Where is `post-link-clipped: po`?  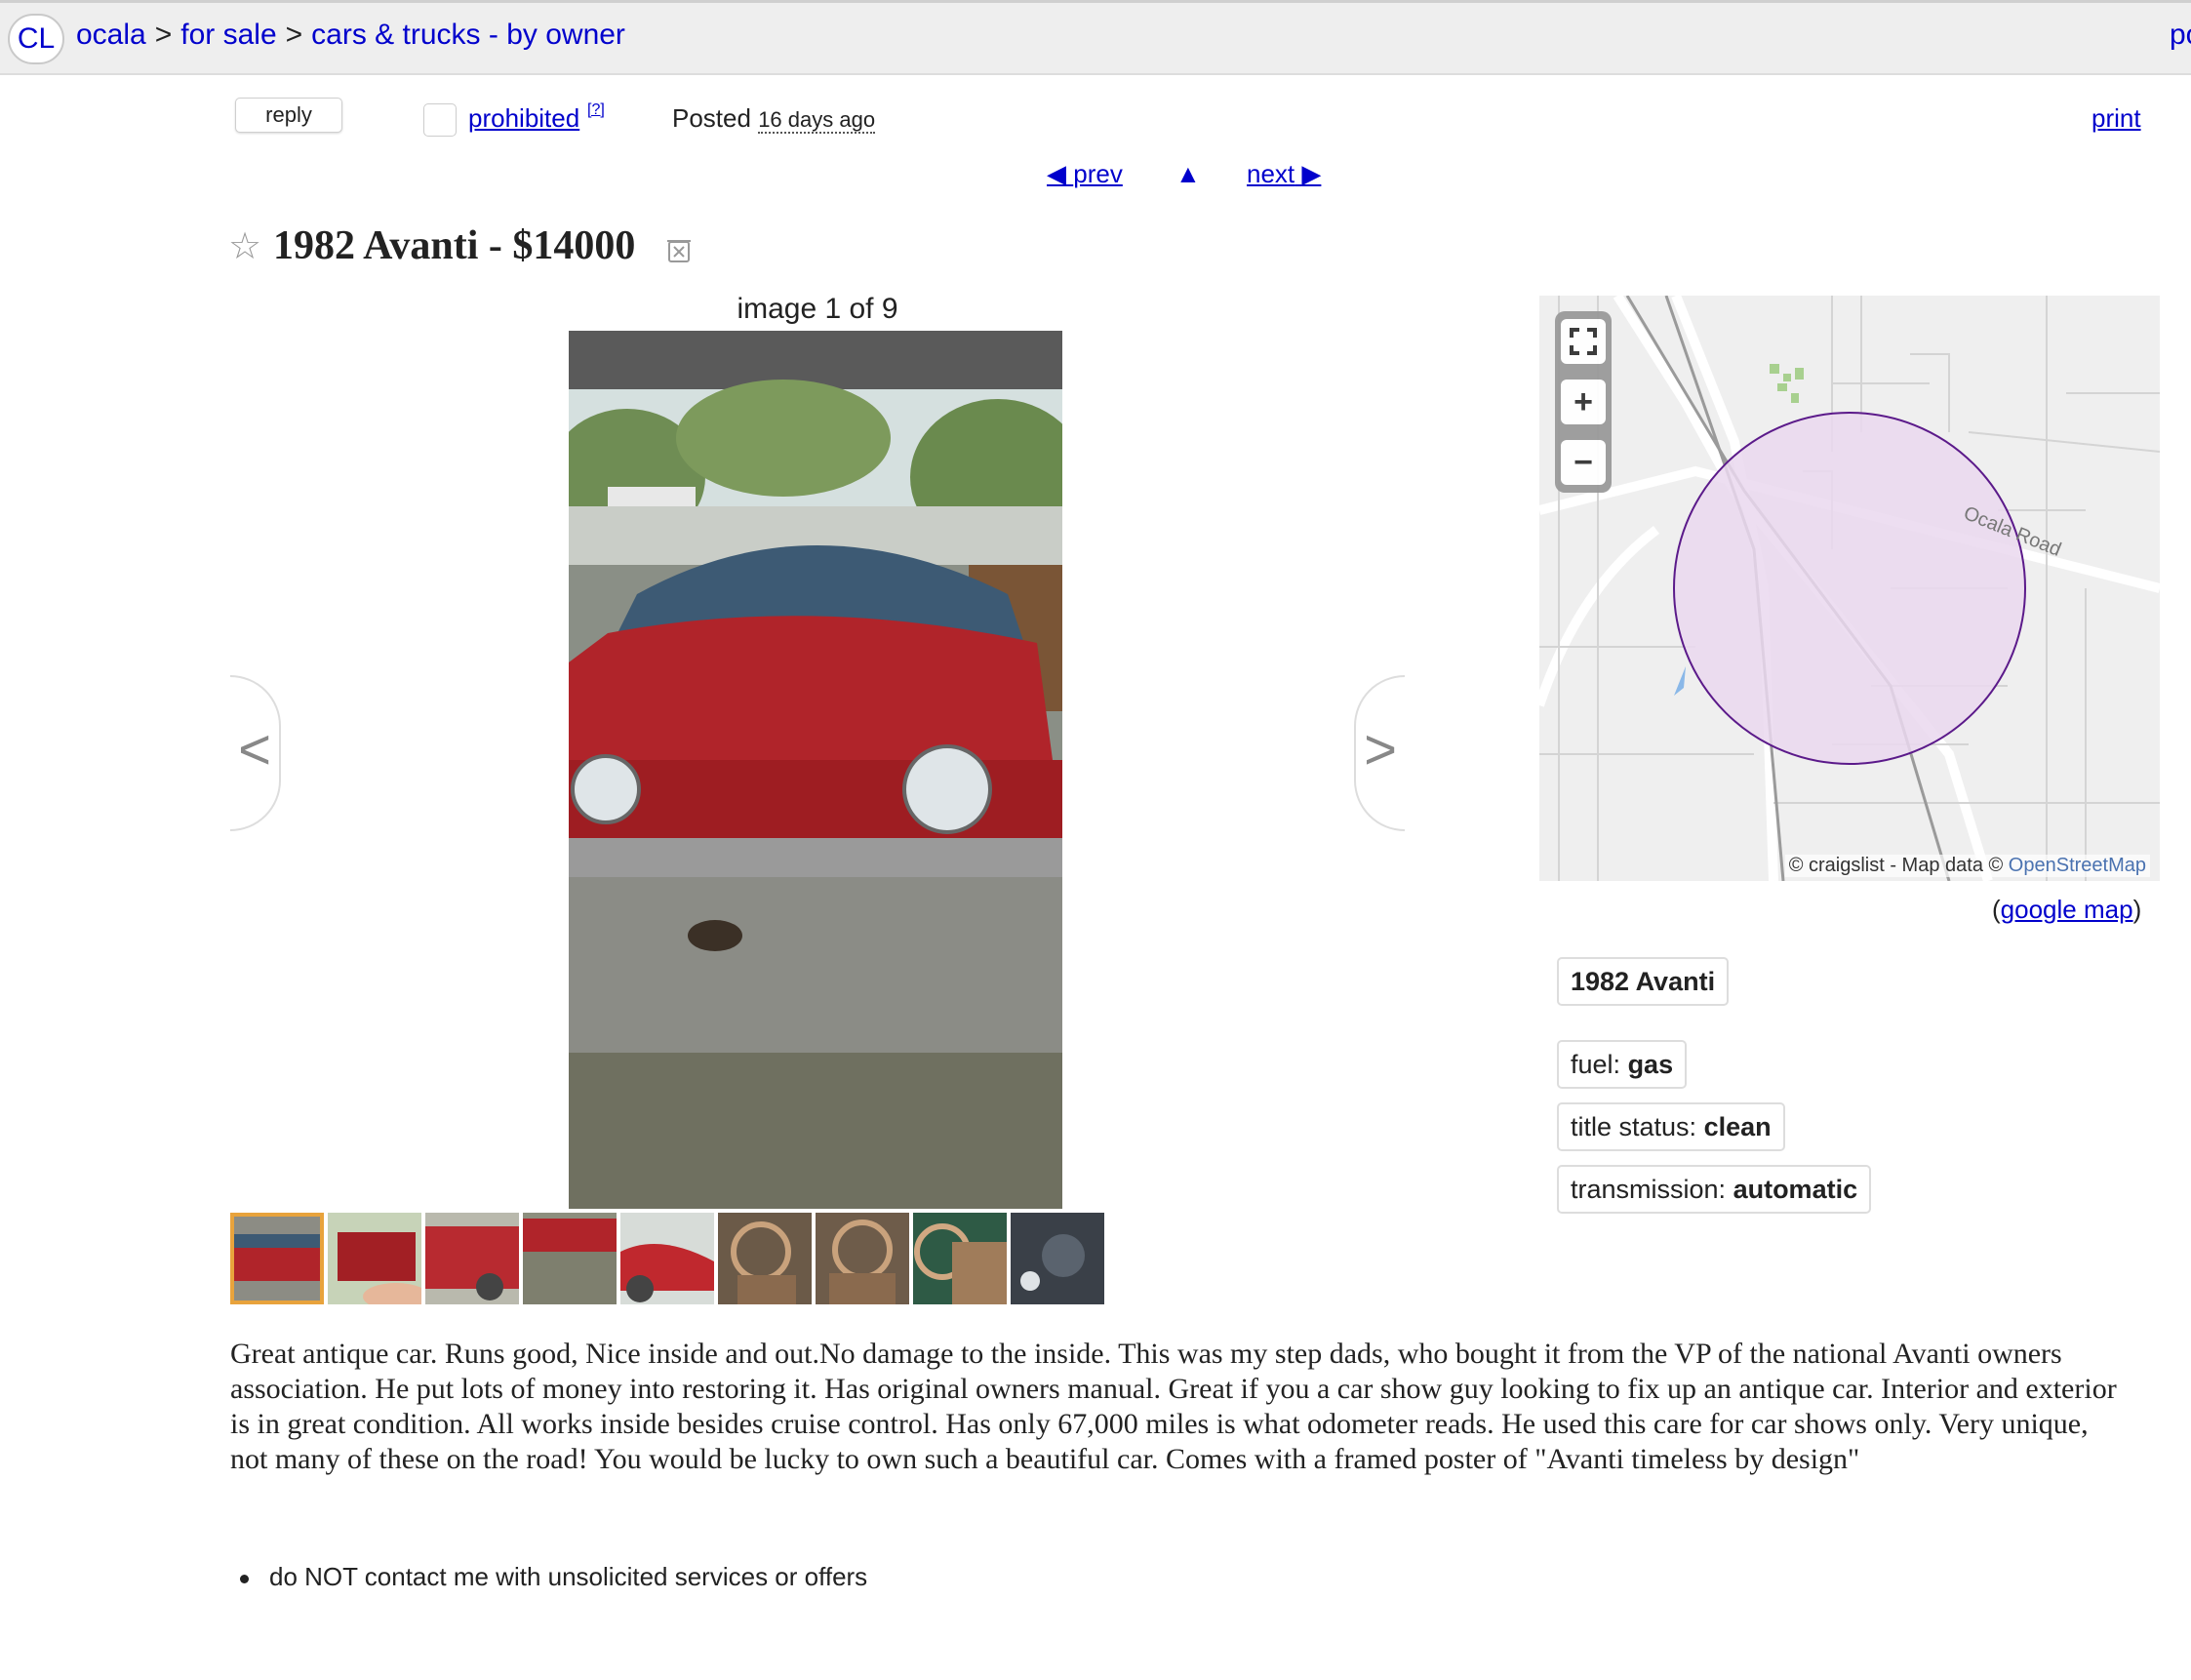 post-link-clipped: po is located at coordinates (2180, 35).